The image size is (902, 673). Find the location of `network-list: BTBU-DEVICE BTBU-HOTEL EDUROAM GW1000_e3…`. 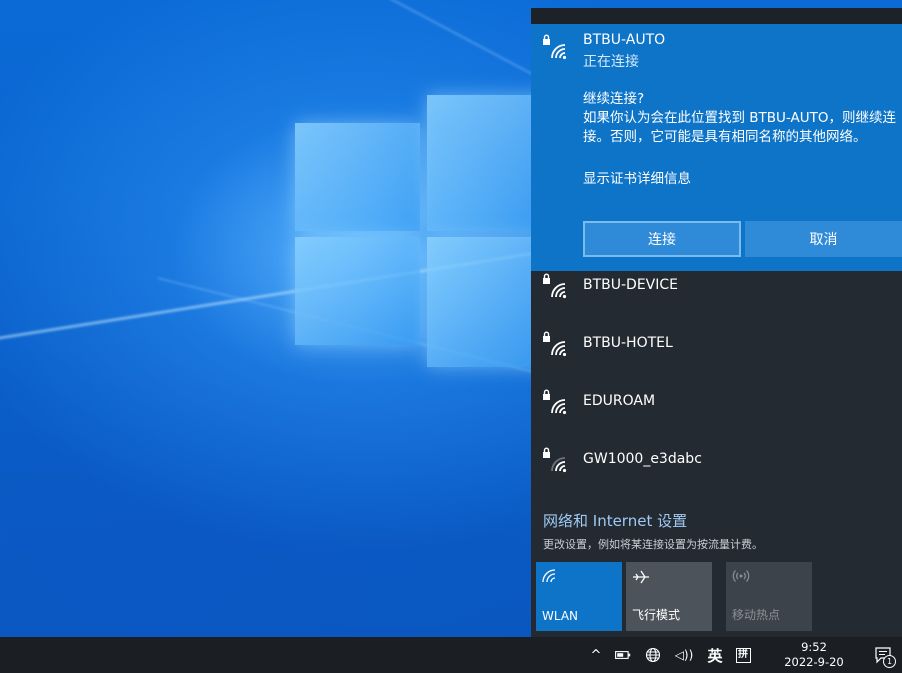

network-list: BTBU-DEVICE BTBU-HOTEL EDUROAM GW1000_e3… is located at coordinates (716, 374).